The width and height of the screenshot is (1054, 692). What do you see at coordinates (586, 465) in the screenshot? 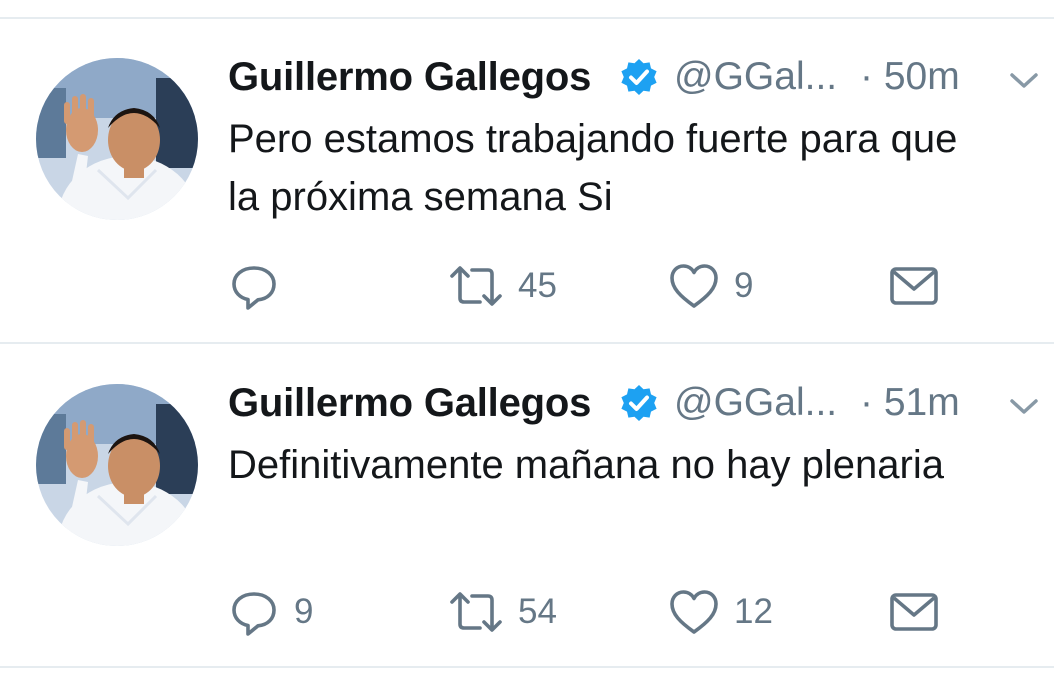
I see `tweet-text-line: Definitivamente mañana no hay plenaria` at bounding box center [586, 465].